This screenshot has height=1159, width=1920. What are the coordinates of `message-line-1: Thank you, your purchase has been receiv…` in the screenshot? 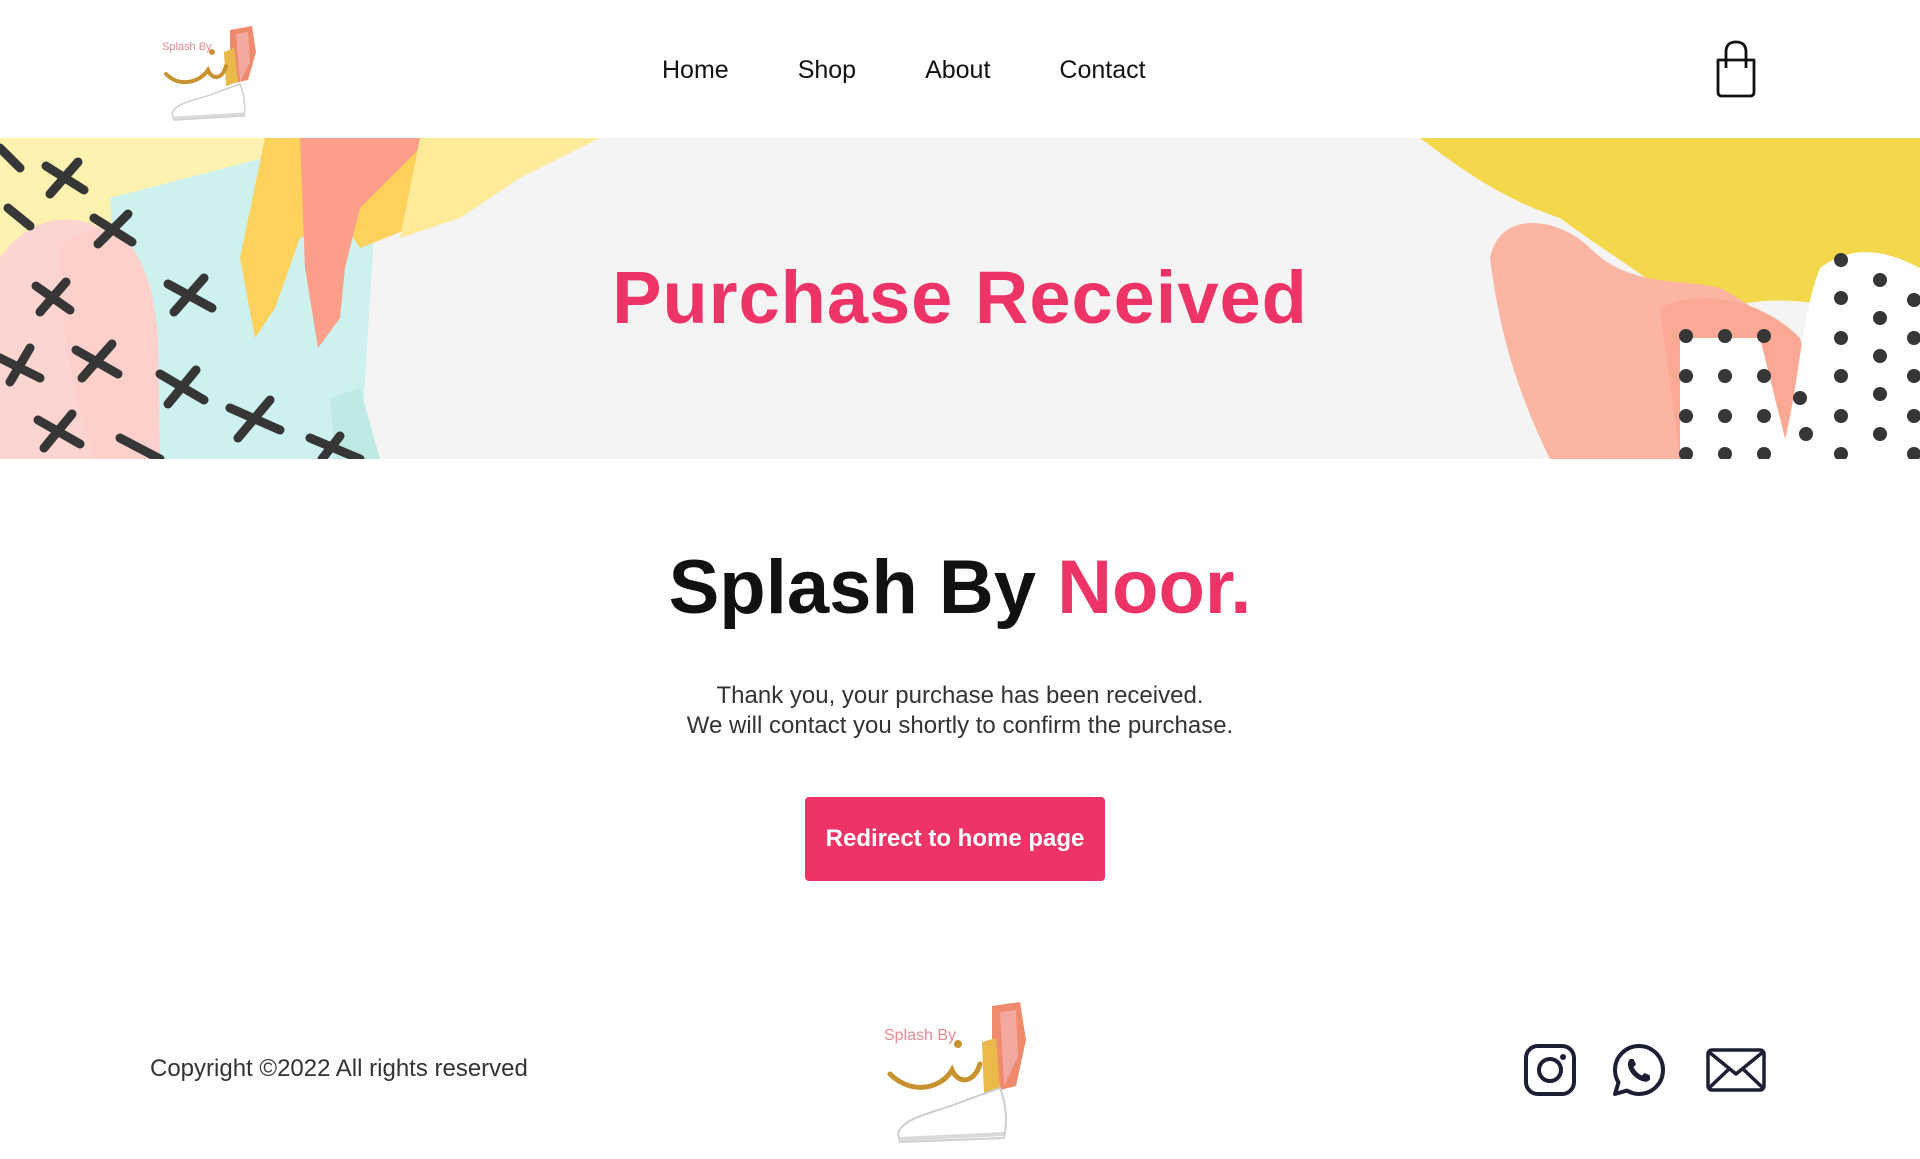 It's located at (960, 695).